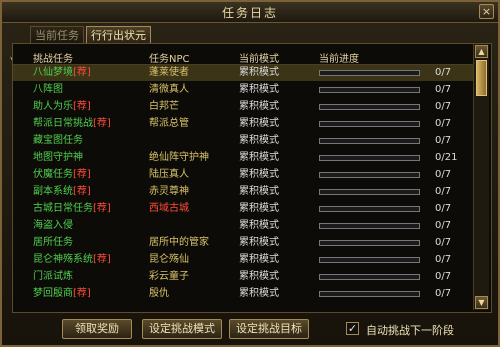 The image size is (500, 347). Describe the element at coordinates (118, 35) in the screenshot. I see `tab-challenge-tasks: 行行出状元` at that location.